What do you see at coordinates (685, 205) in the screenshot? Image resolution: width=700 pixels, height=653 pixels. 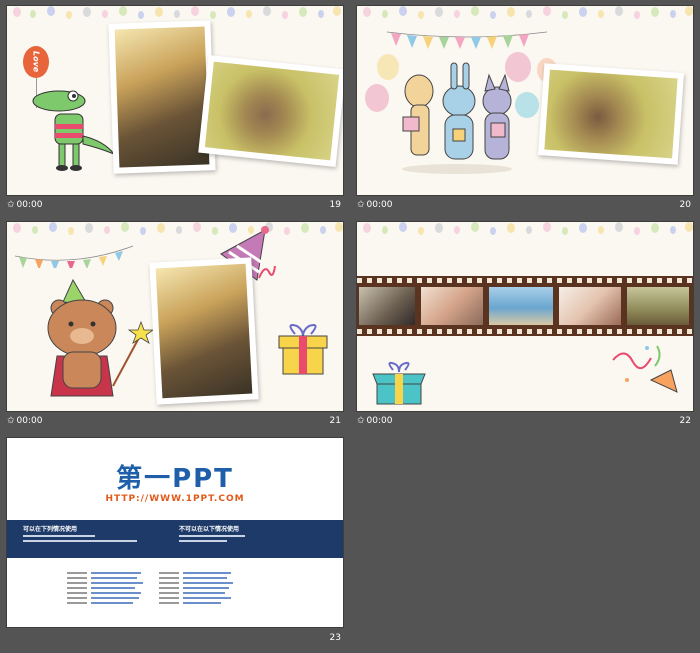 I see `slide-number: 20` at bounding box center [685, 205].